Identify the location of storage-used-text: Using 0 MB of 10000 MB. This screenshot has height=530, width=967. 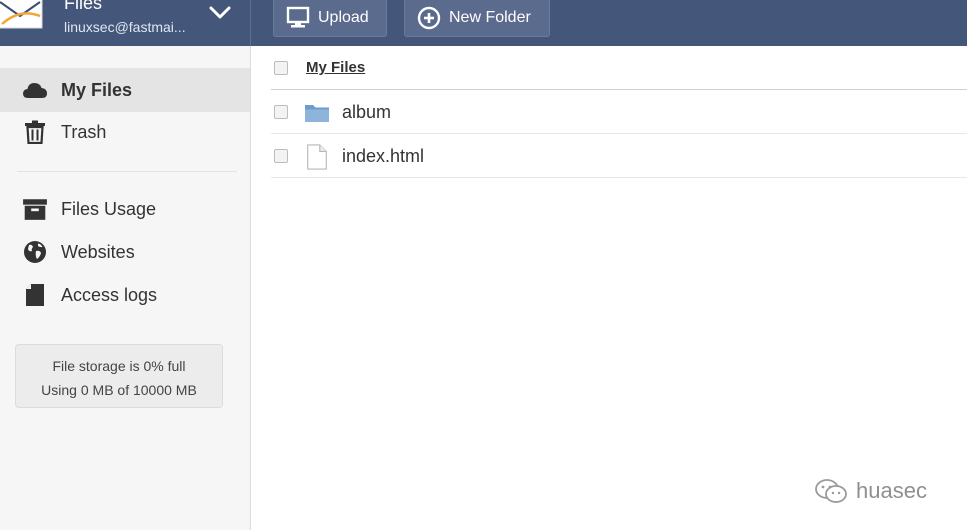
(119, 390).